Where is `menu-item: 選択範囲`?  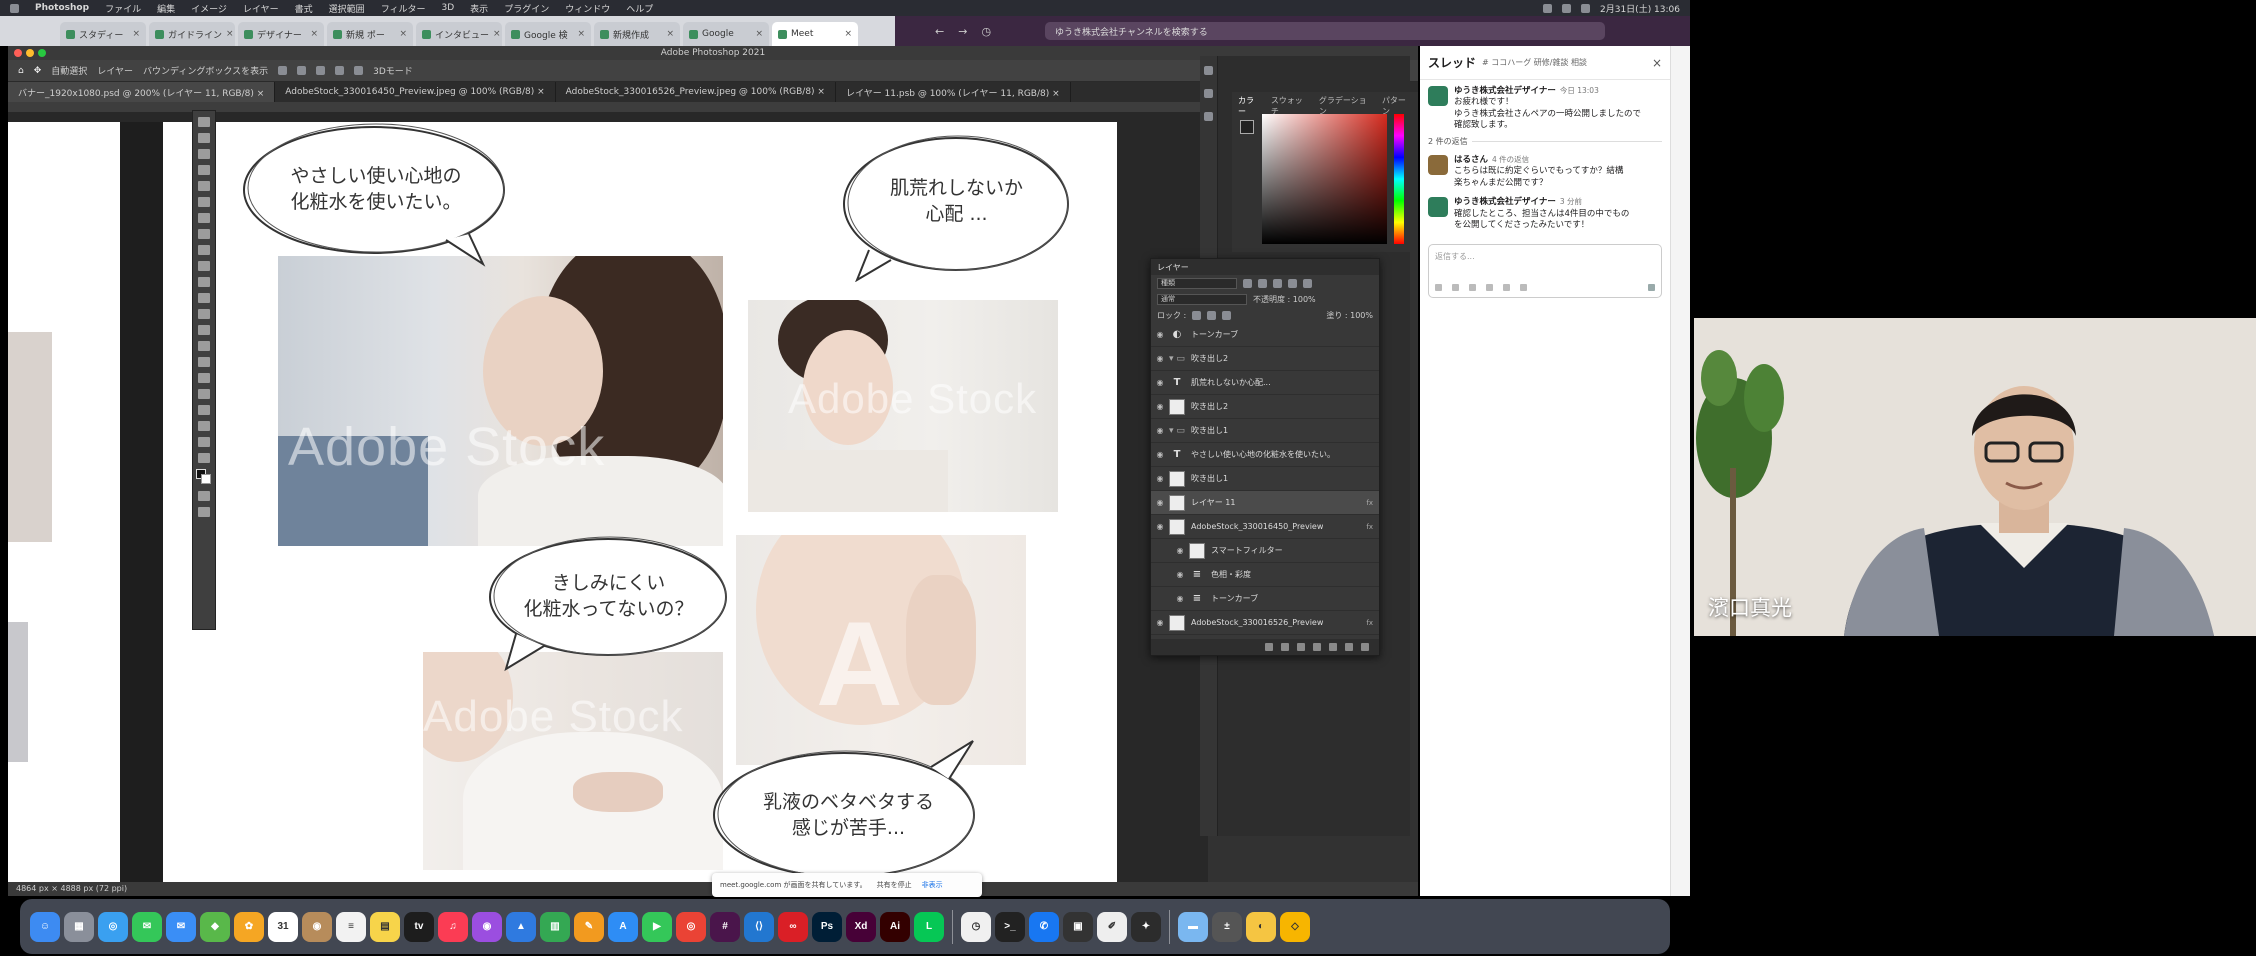
menu-item: 選択範囲 is located at coordinates (347, 8).